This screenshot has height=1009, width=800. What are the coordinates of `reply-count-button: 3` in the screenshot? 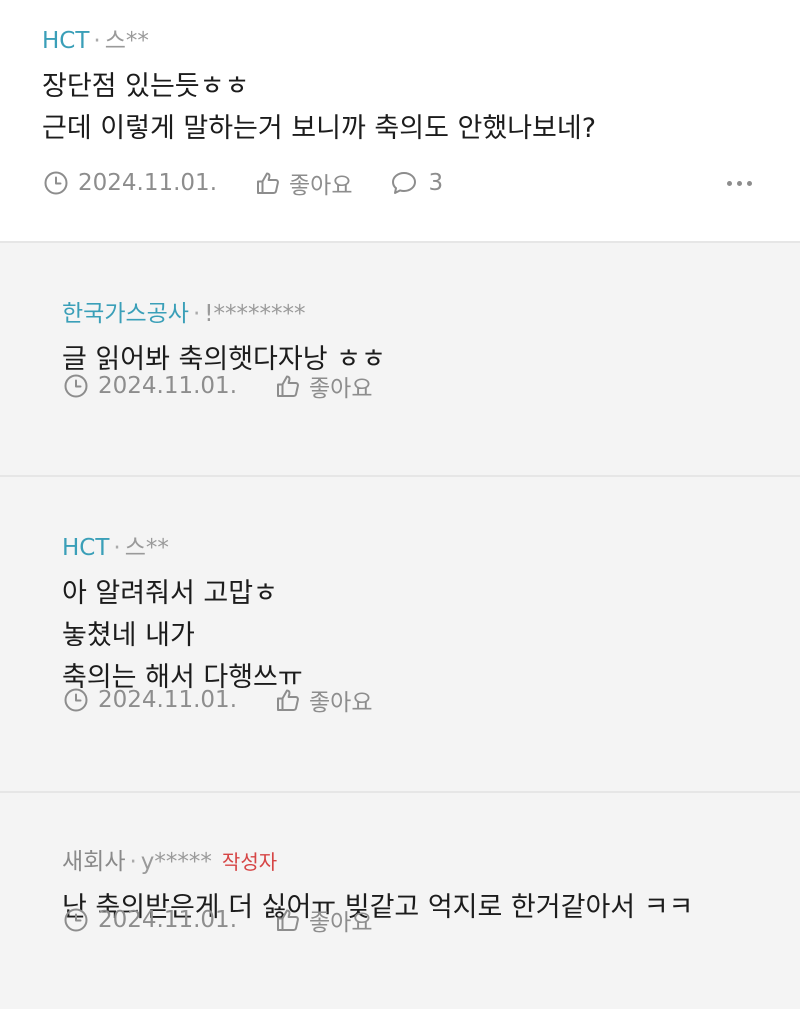 It's located at (416, 183).